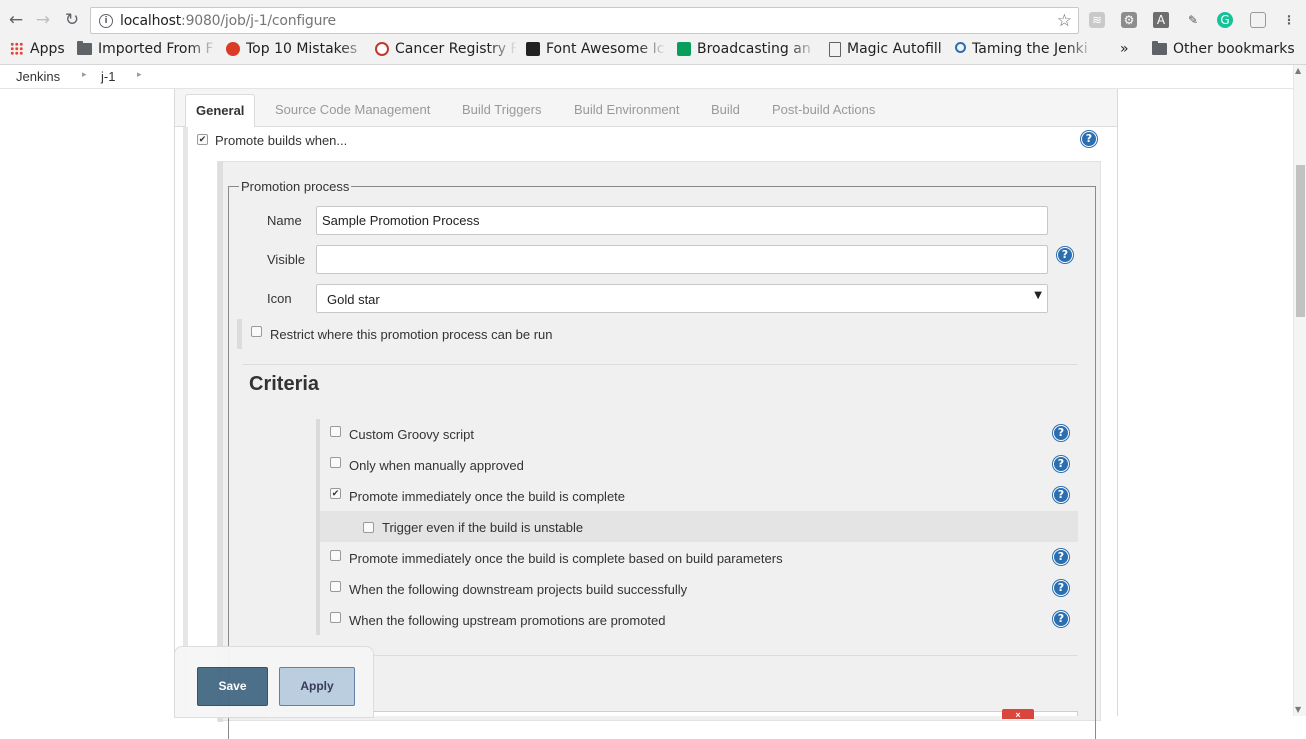 Image resolution: width=1306 pixels, height=739 pixels. What do you see at coordinates (335, 586) in the screenshot?
I see `downstream-projects-checkbox` at bounding box center [335, 586].